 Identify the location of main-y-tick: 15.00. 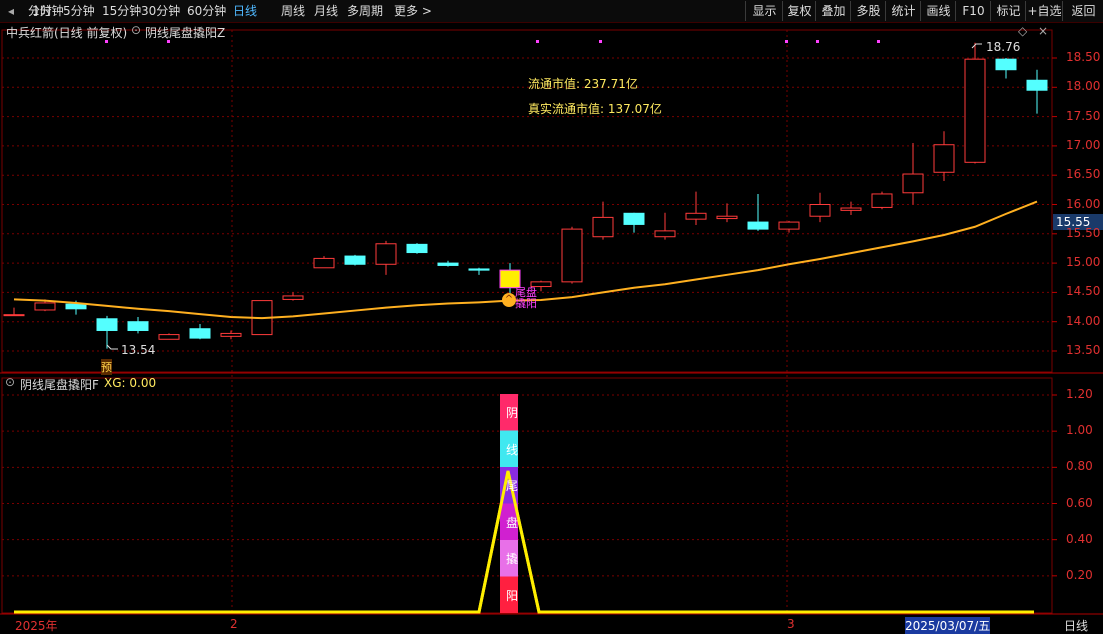
(1083, 262).